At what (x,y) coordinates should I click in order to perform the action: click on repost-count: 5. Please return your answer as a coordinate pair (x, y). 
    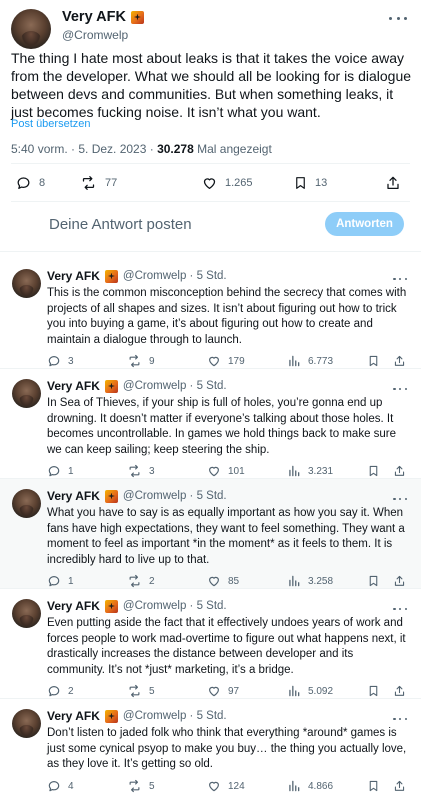
    Looking at the image, I should click on (152, 691).